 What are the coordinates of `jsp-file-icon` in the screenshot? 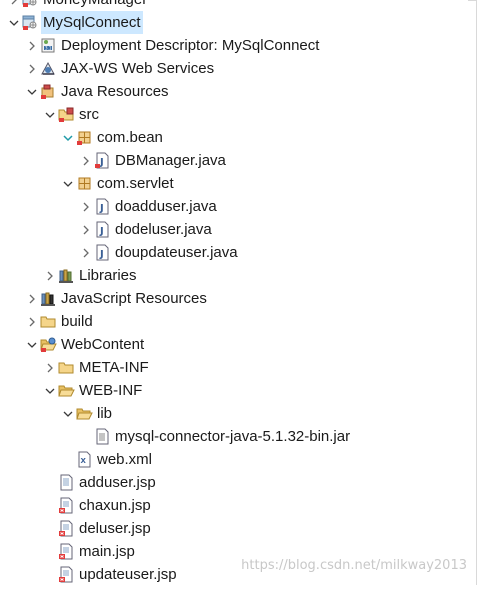 It's located at (66, 482).